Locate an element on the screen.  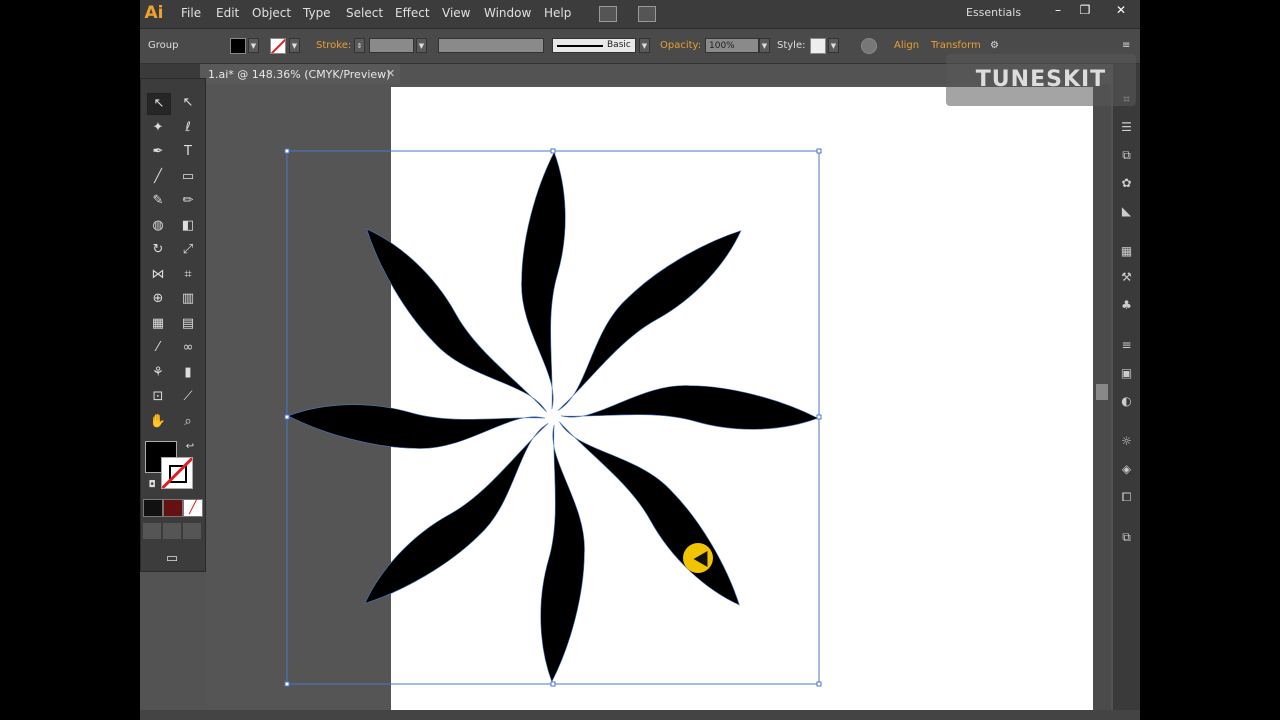
symbols-panel-icon: ♣ is located at coordinates (1126, 305).